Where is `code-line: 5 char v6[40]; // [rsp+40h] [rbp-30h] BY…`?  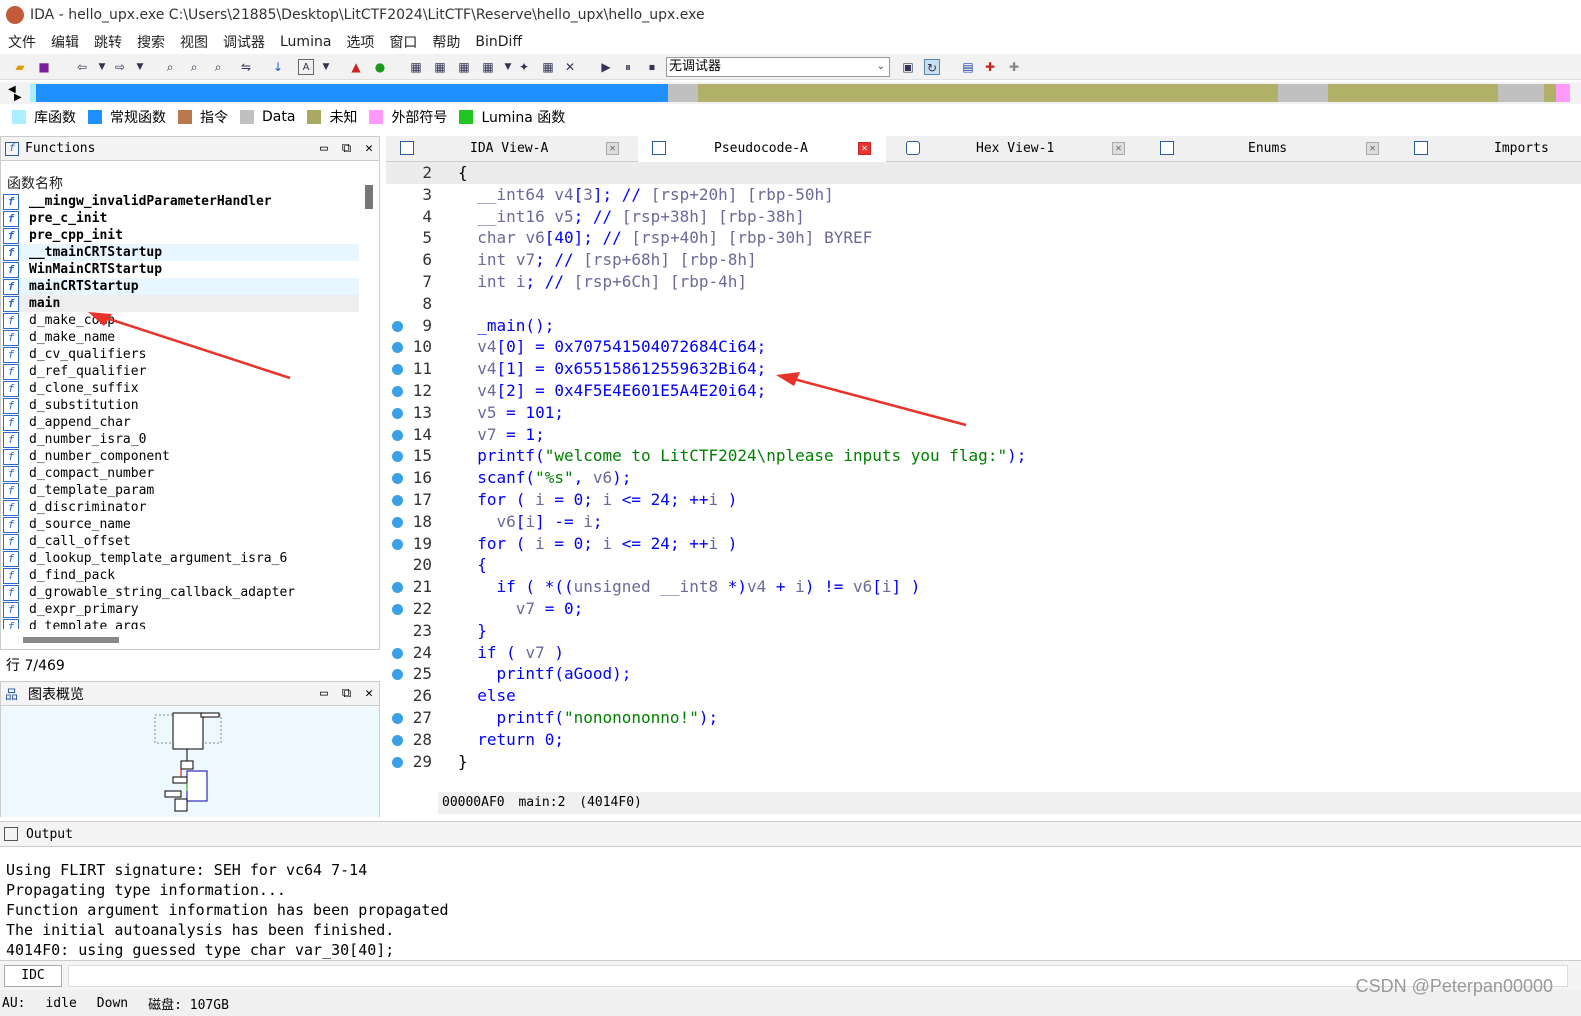 code-line: 5 char v6[40]; // [rsp+40h] [rbp-30h] BY… is located at coordinates (983, 238).